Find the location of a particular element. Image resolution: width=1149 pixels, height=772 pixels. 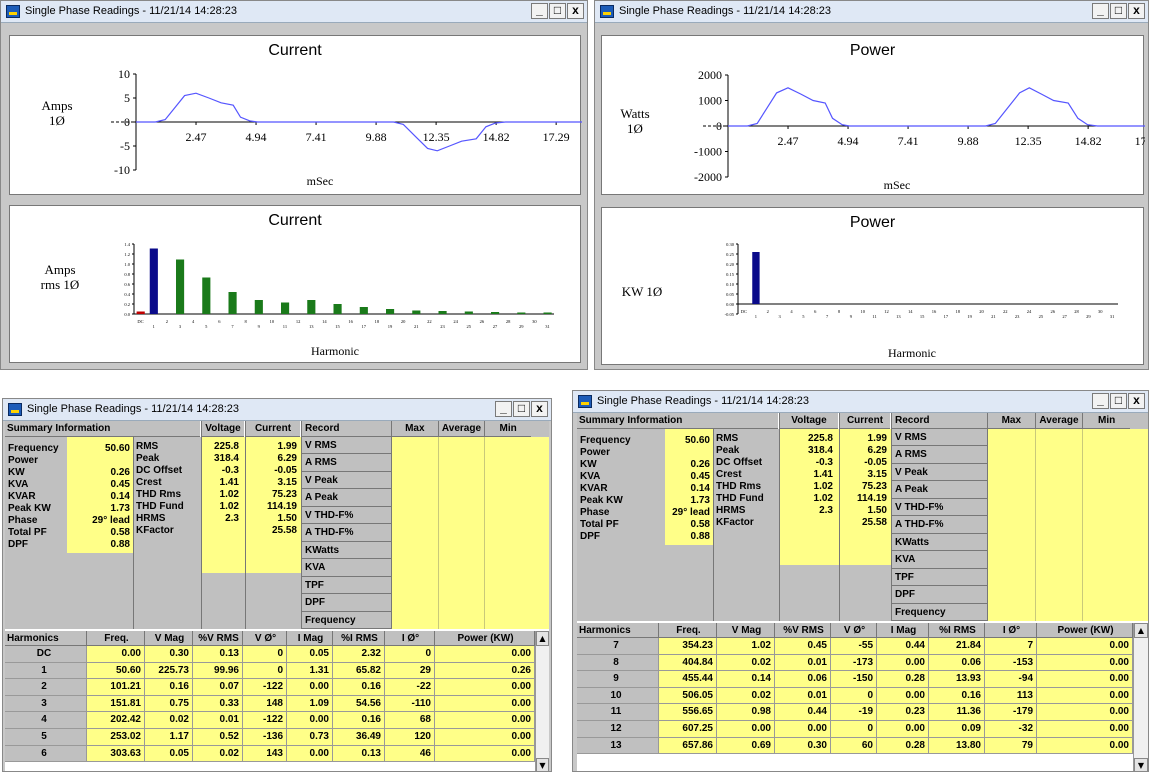

y-tick-label: 0.10 is located at coordinates (730, 284).